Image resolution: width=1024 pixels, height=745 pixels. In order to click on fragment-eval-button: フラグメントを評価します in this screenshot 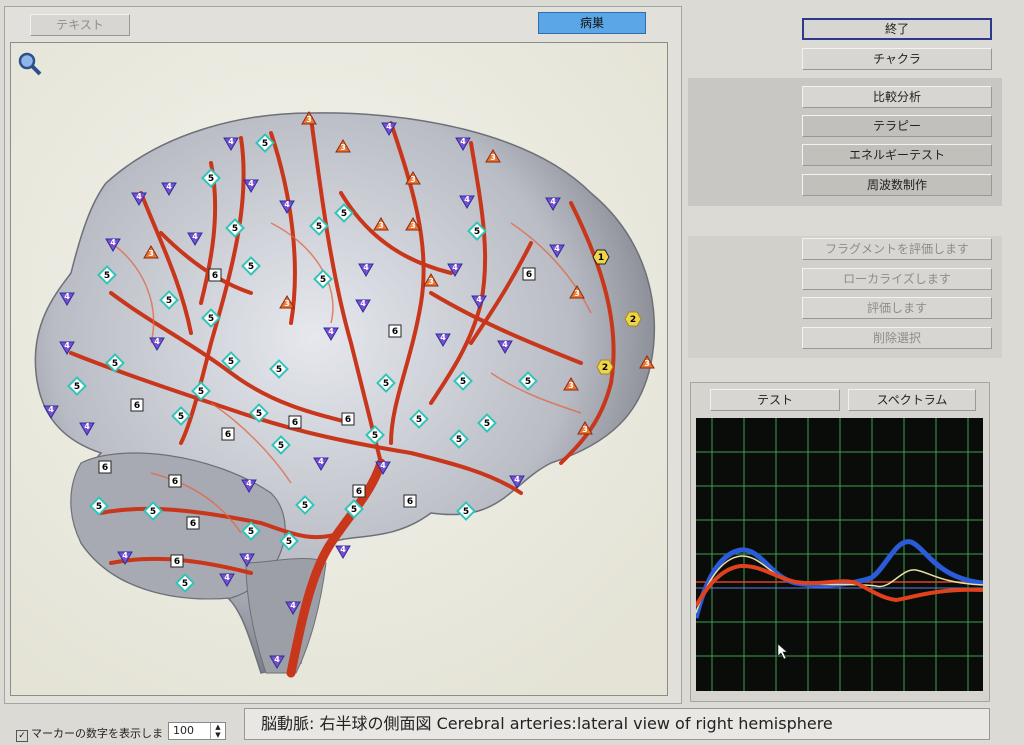, I will do `click(897, 249)`.